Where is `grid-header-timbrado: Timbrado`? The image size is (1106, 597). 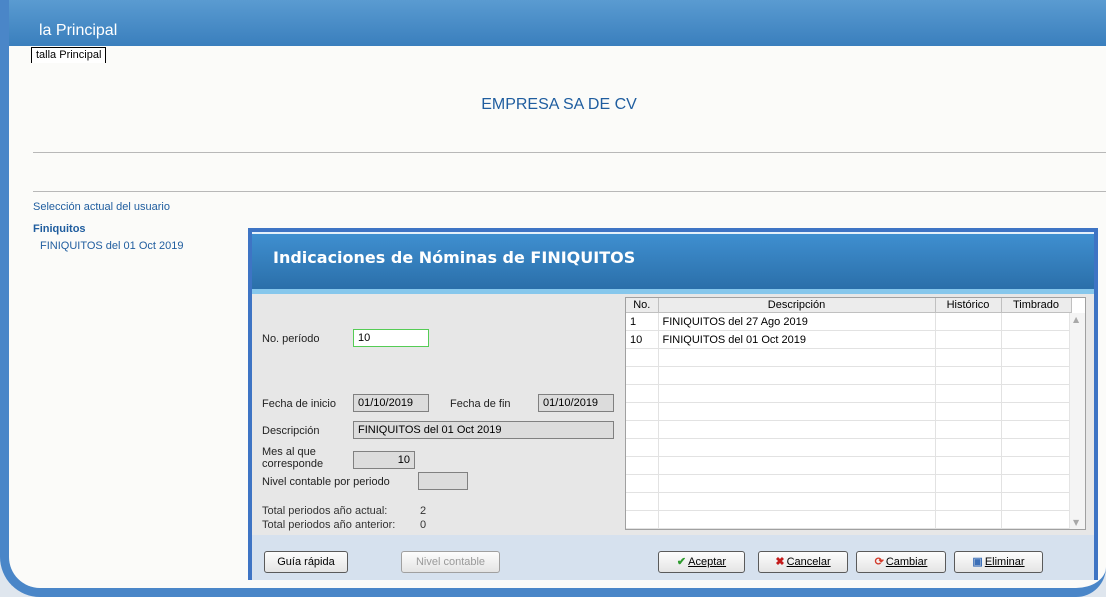 grid-header-timbrado: Timbrado is located at coordinates (1036, 305).